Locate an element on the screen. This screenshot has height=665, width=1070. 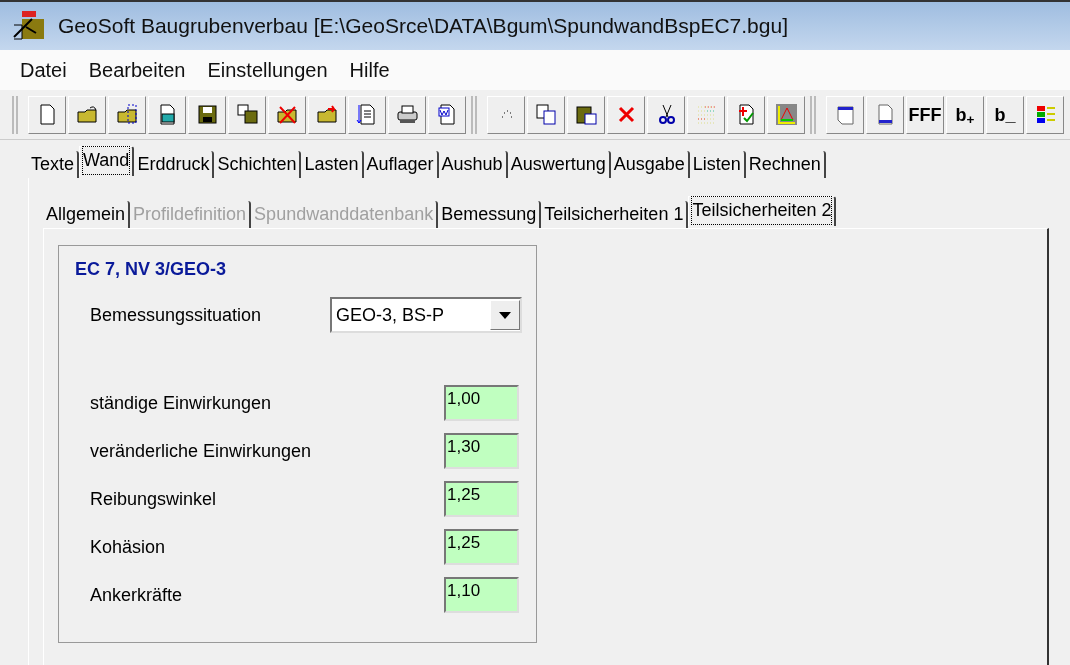
dropdown: GEO-3, BS-P is located at coordinates (426, 315).